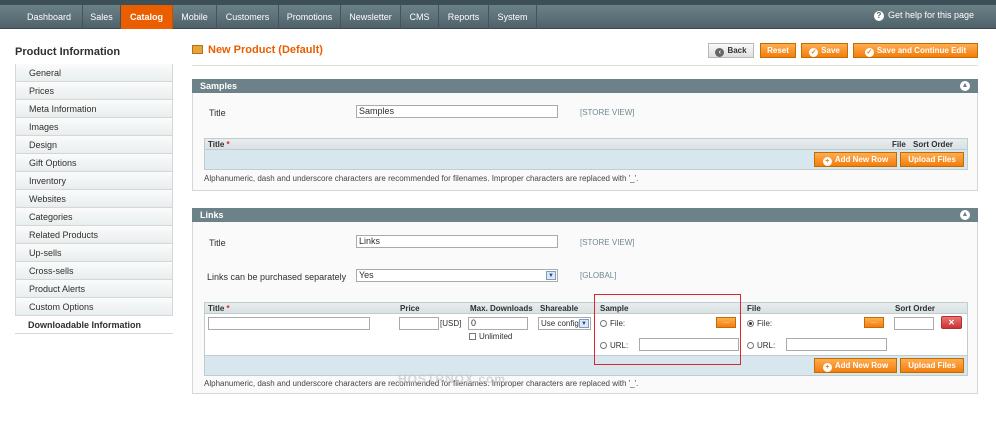  Describe the element at coordinates (420, 17) in the screenshot. I see `nav-cms: CMS` at that location.